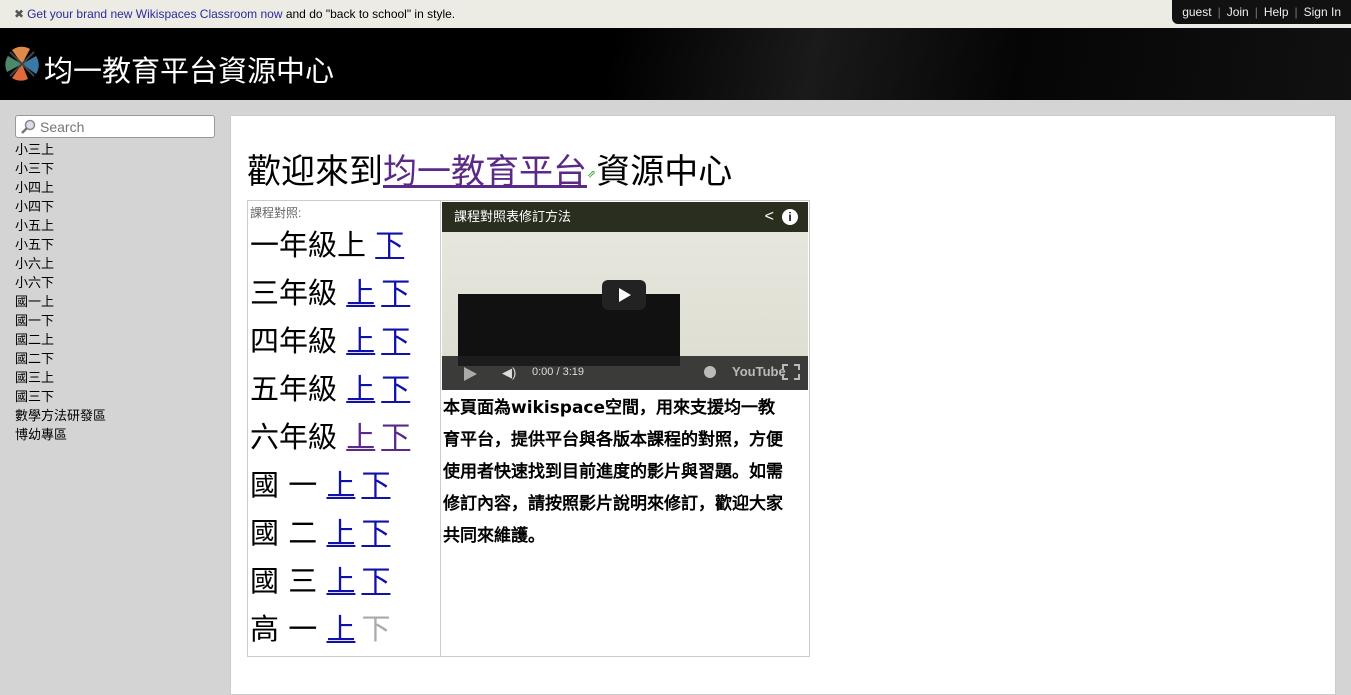 The width and height of the screenshot is (1351, 695). I want to click on close-icon: ✖, so click(19, 14).